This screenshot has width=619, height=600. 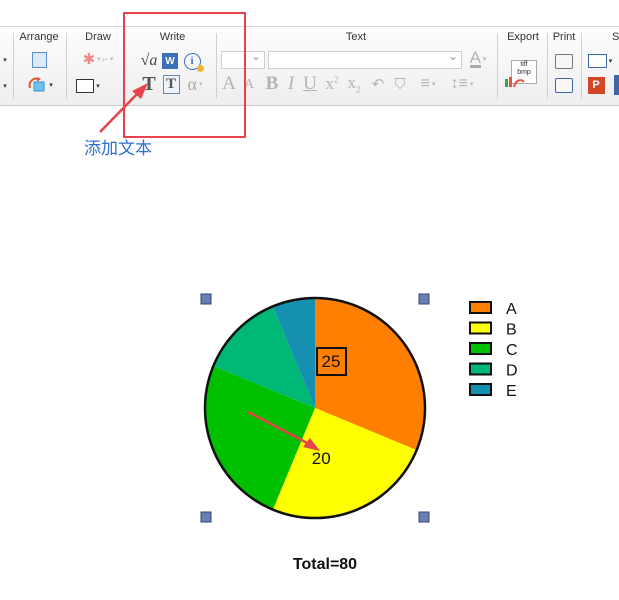 What do you see at coordinates (511, 391) in the screenshot?
I see `legend-label-e: E` at bounding box center [511, 391].